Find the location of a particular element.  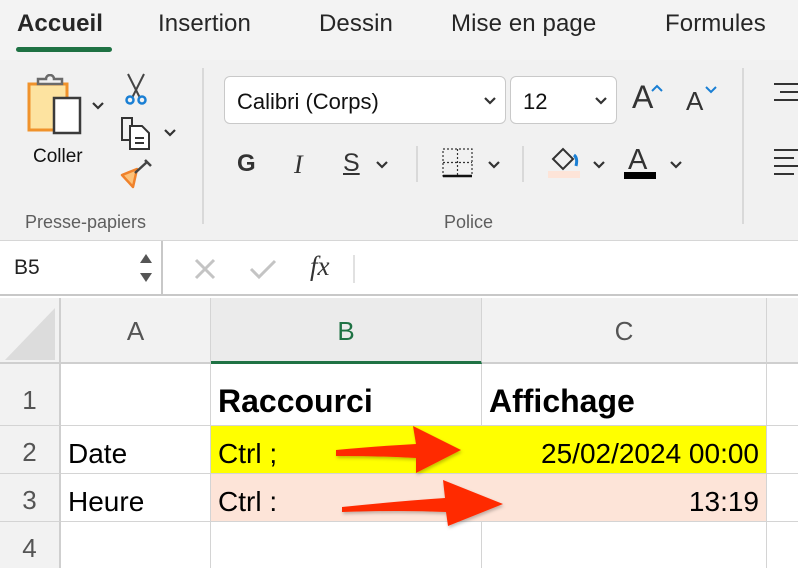

select-all-corner is located at coordinates (30, 331).